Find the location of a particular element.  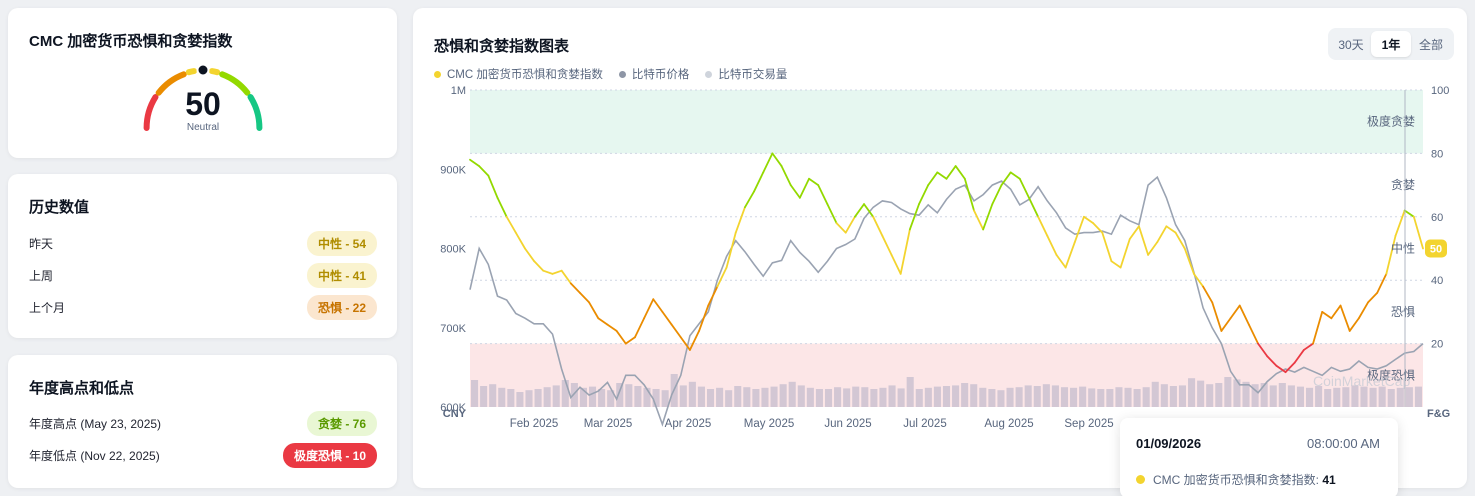

yearly-high-row: 年度高点 (May 23, 2025) 贪婪 - 76 is located at coordinates (203, 423).